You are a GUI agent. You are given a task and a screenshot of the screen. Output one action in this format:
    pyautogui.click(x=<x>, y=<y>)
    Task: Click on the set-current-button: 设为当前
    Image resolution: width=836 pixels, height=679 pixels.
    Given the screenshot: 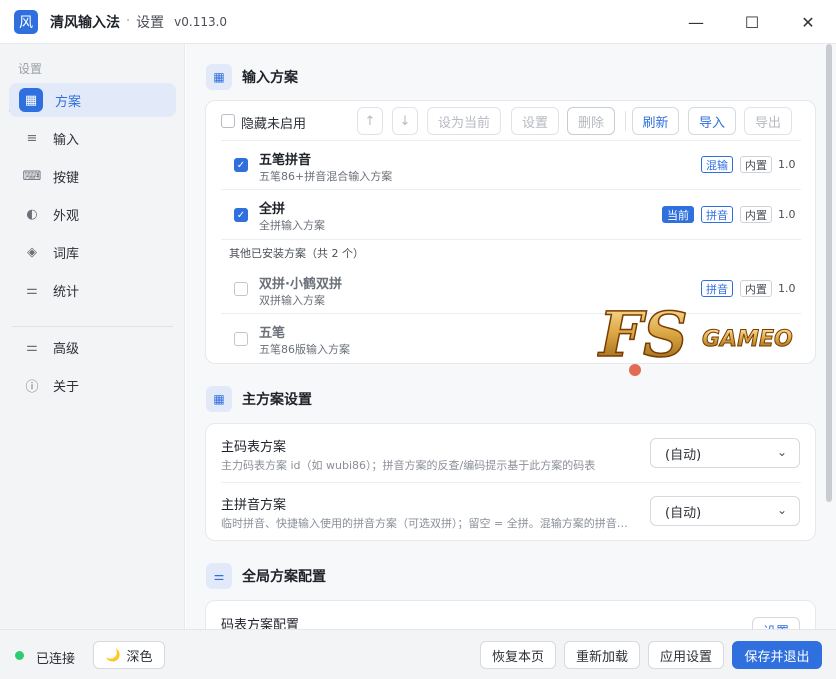 What is the action you would take?
    pyautogui.click(x=464, y=121)
    